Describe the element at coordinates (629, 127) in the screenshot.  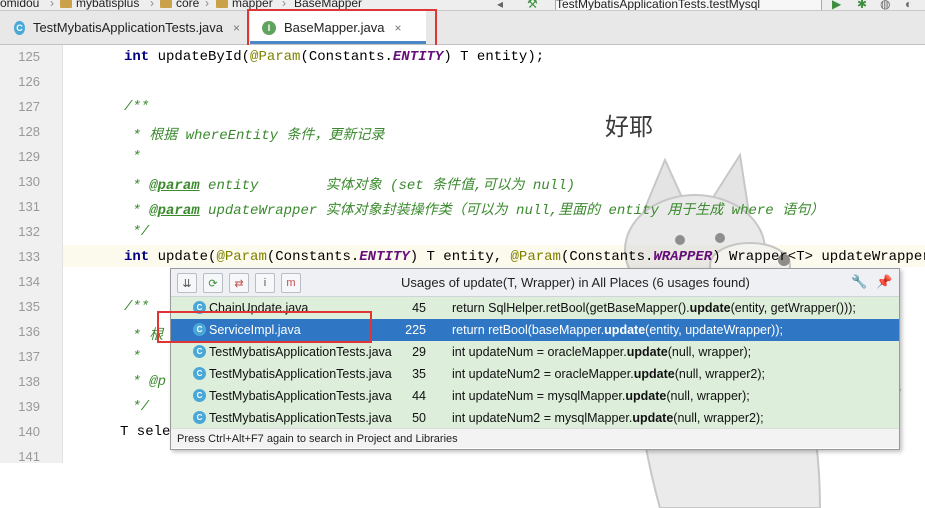
I see `mascot-caption: 好耶` at that location.